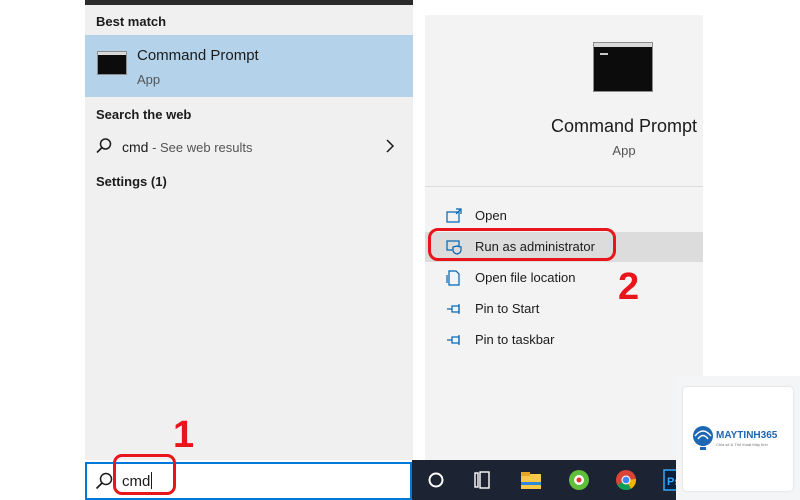 This screenshot has width=800, height=500. I want to click on taskbar, so click(558, 480).